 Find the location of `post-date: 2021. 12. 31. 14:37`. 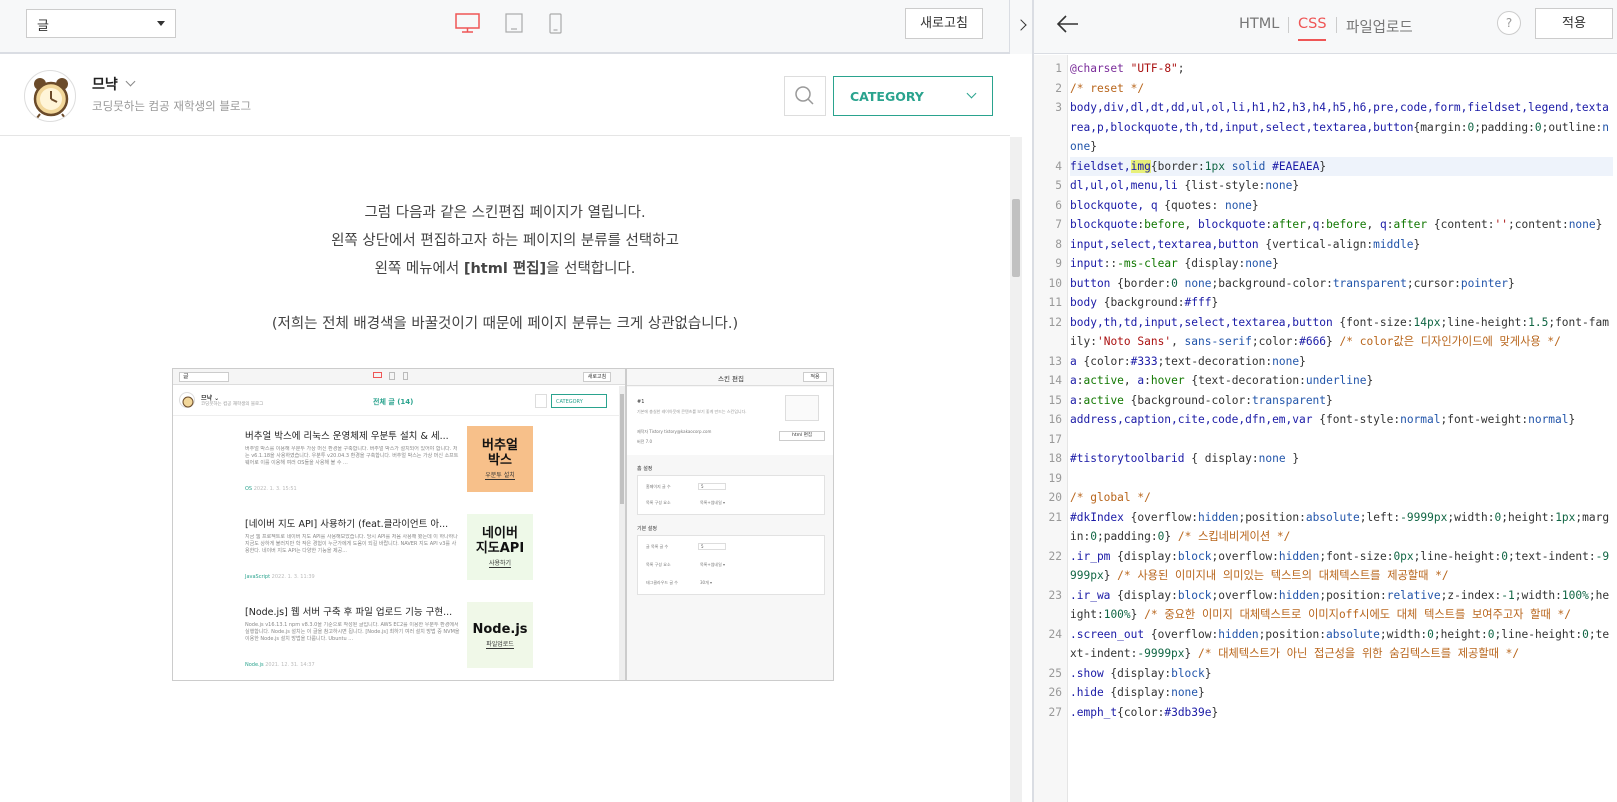

post-date: 2021. 12. 31. 14:37 is located at coordinates (290, 665).